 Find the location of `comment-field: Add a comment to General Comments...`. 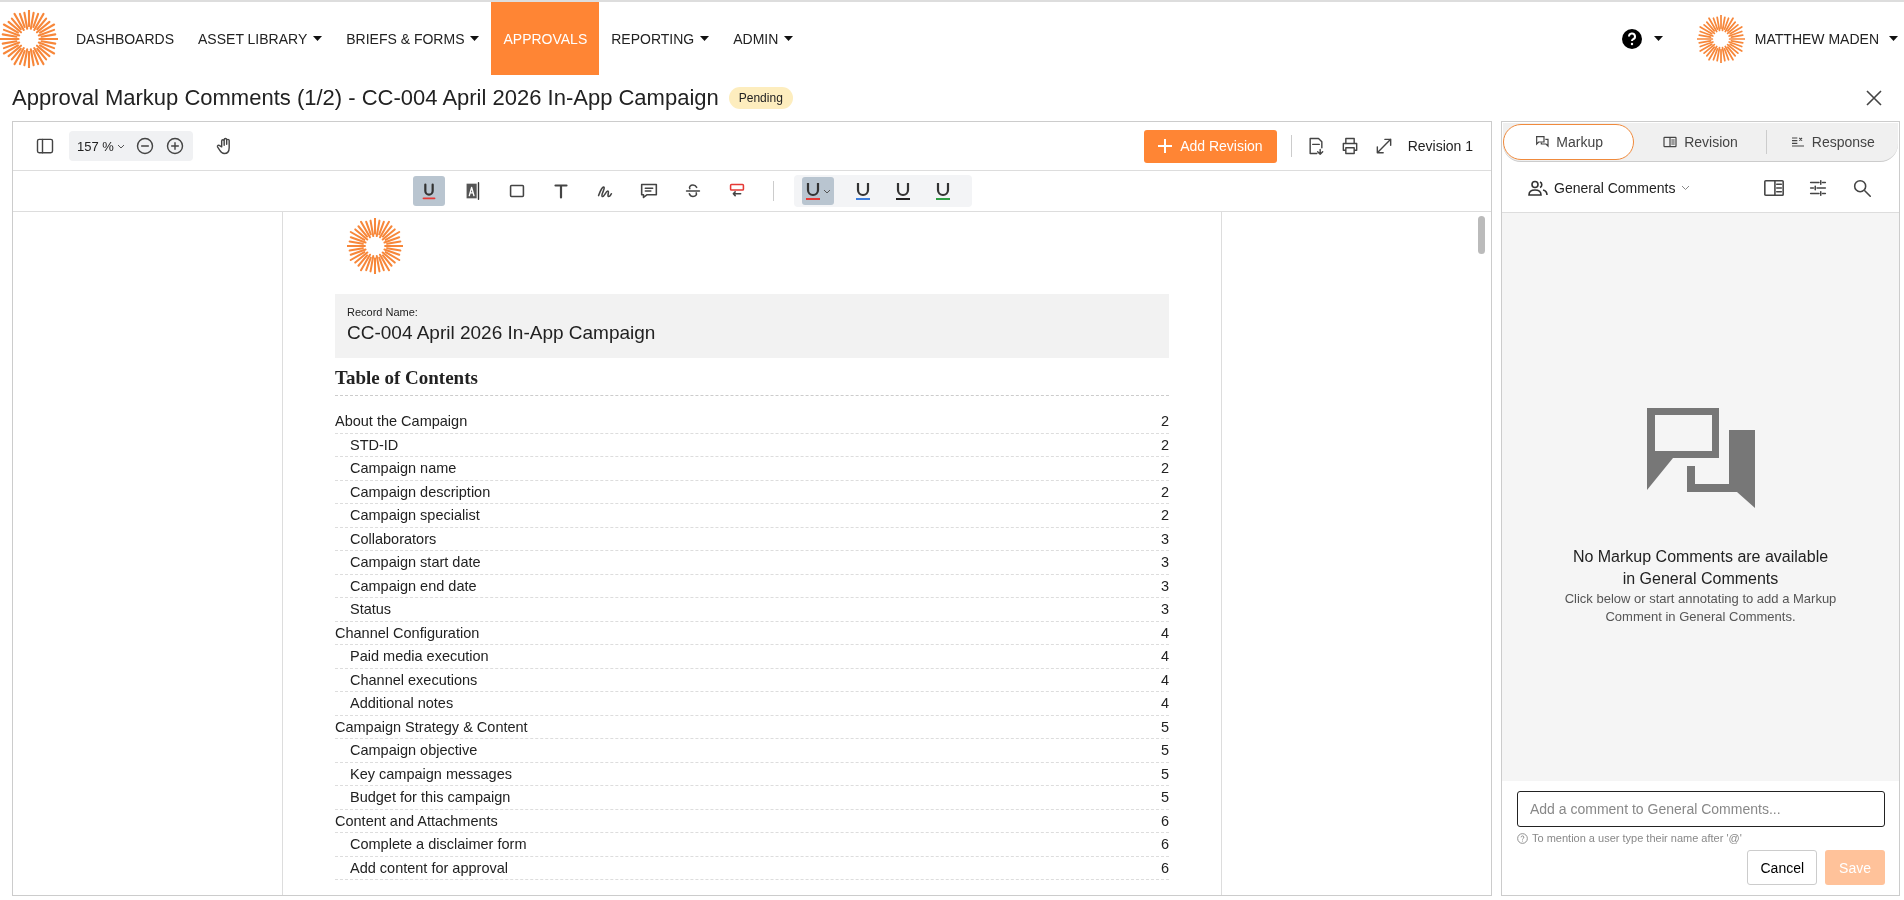

comment-field: Add a comment to General Comments... is located at coordinates (1701, 809).